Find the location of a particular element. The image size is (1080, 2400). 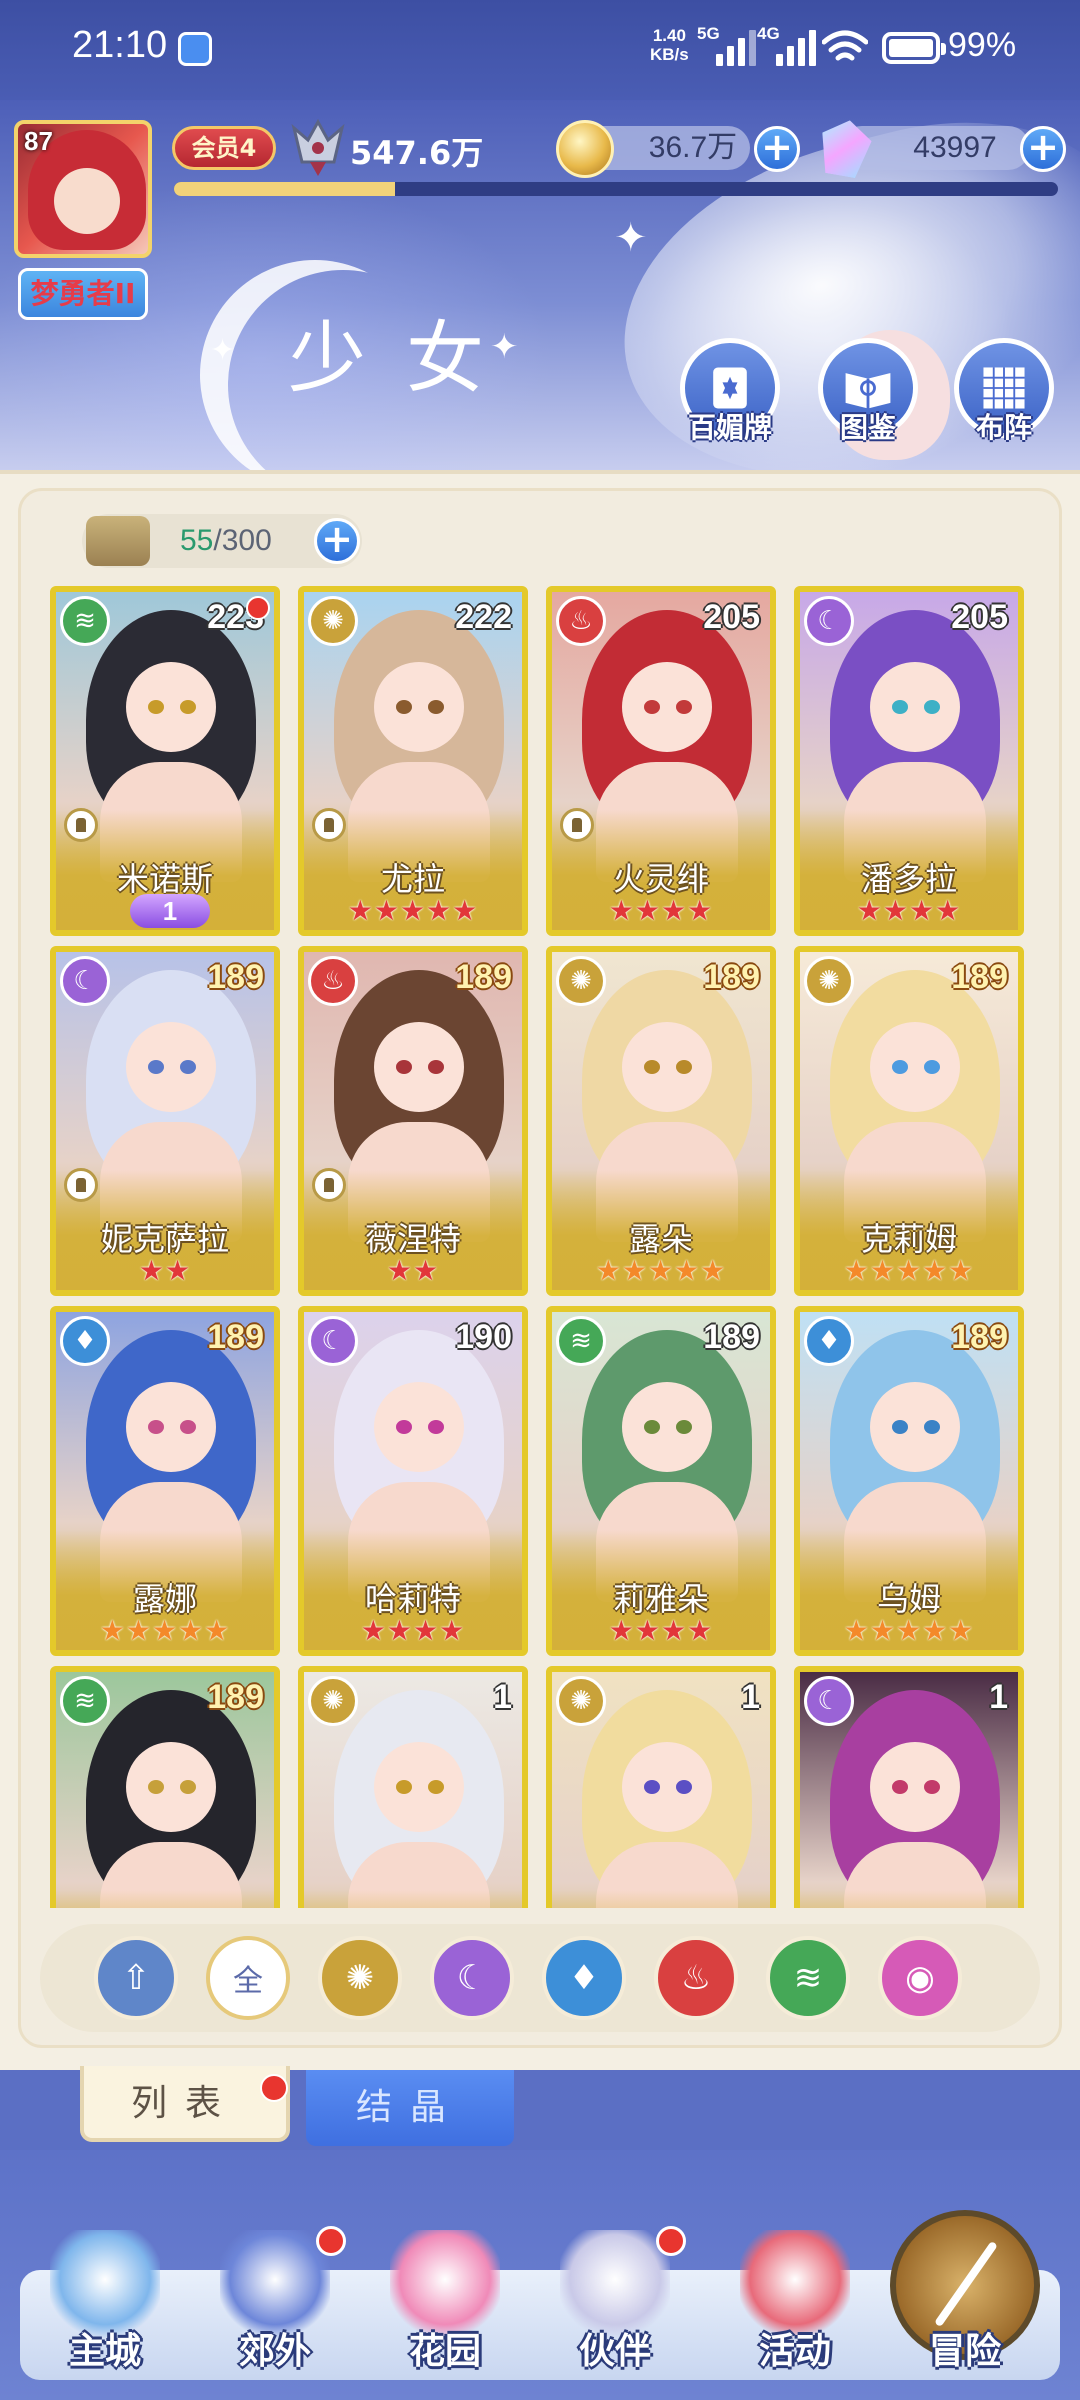

expand-capacity-button: + is located at coordinates (337, 541).